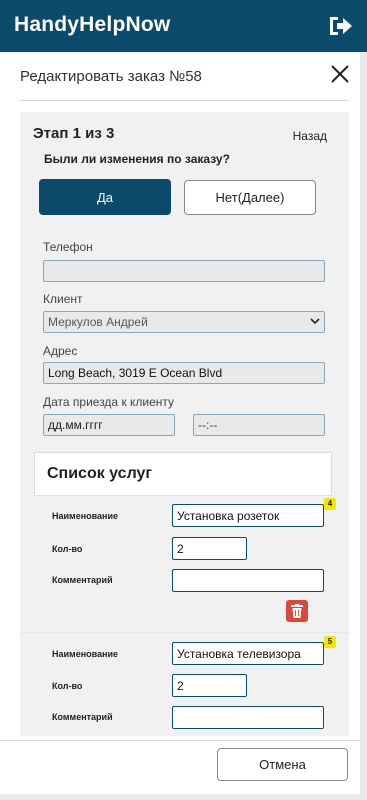  What do you see at coordinates (60, 351) in the screenshot?
I see `address-label: Адрес` at bounding box center [60, 351].